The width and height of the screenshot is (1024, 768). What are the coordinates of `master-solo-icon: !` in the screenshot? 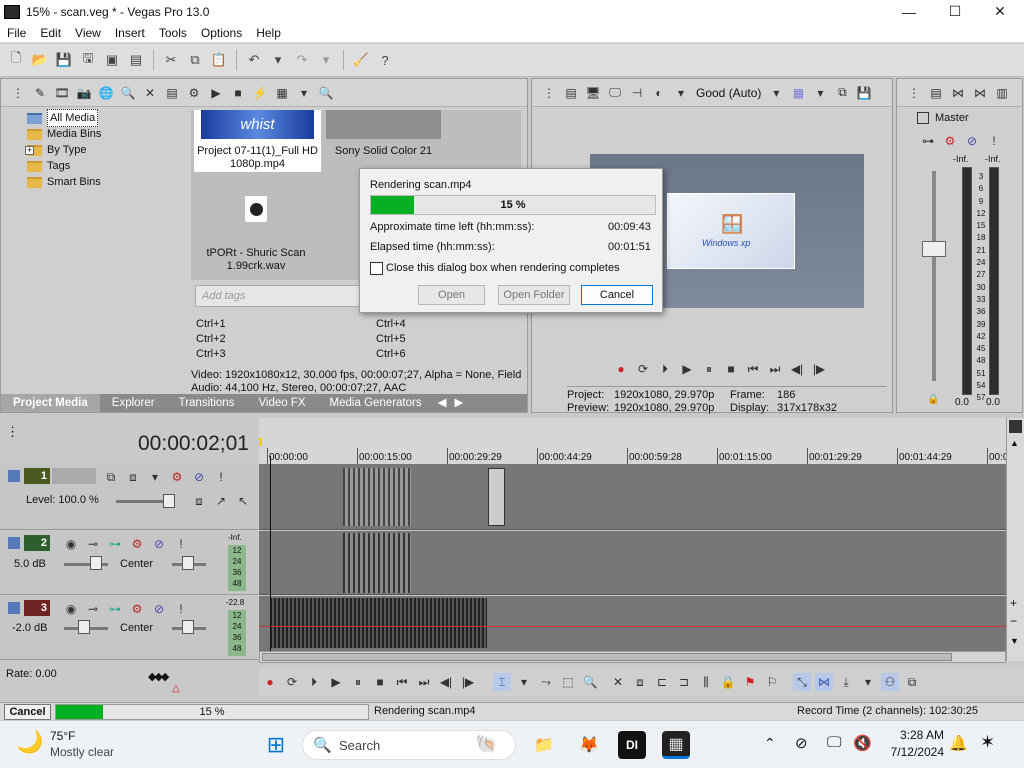 It's located at (994, 141).